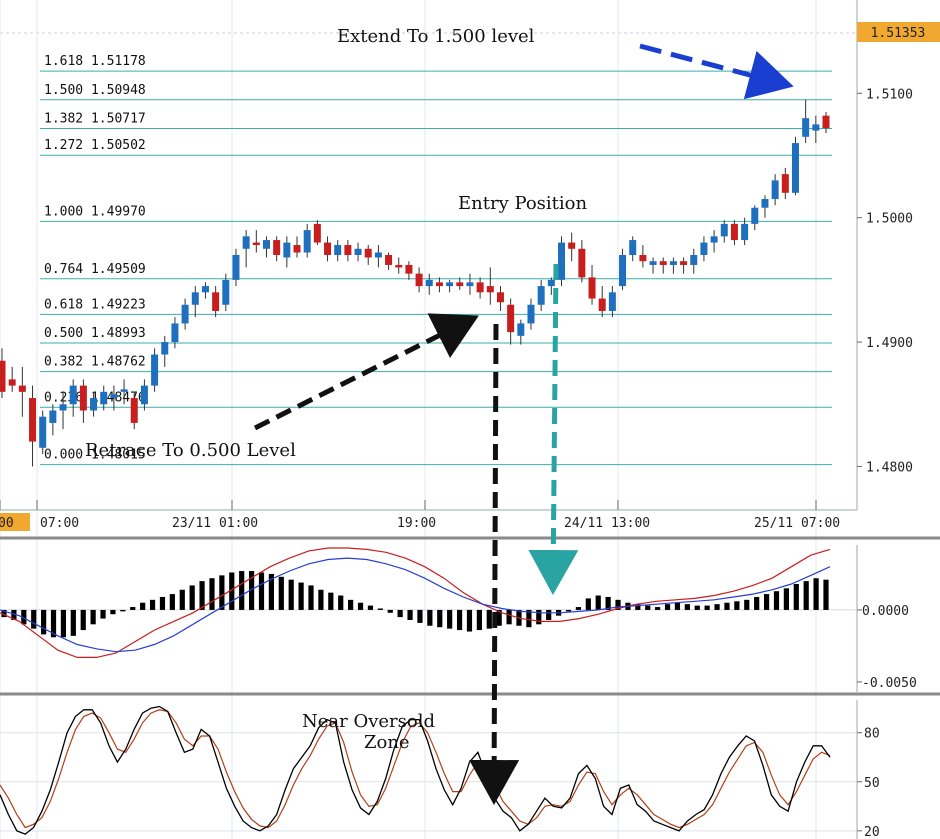 This screenshot has height=839, width=940. Describe the element at coordinates (95, 145) in the screenshot. I see `fib-label-1.272: 1.272 1.50502` at that location.